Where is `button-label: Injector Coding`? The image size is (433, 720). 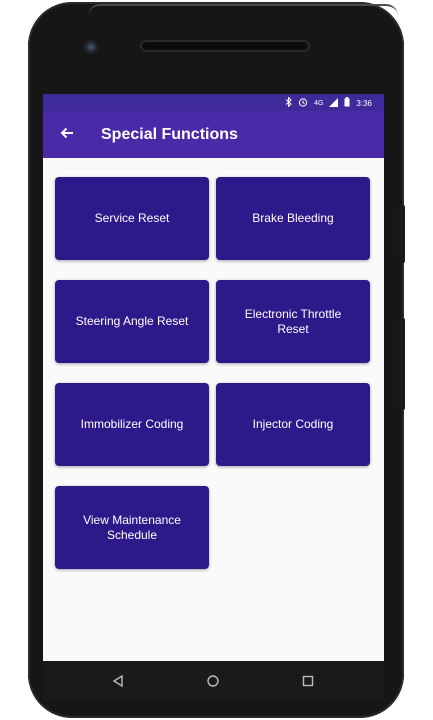 button-label: Injector Coding is located at coordinates (293, 424).